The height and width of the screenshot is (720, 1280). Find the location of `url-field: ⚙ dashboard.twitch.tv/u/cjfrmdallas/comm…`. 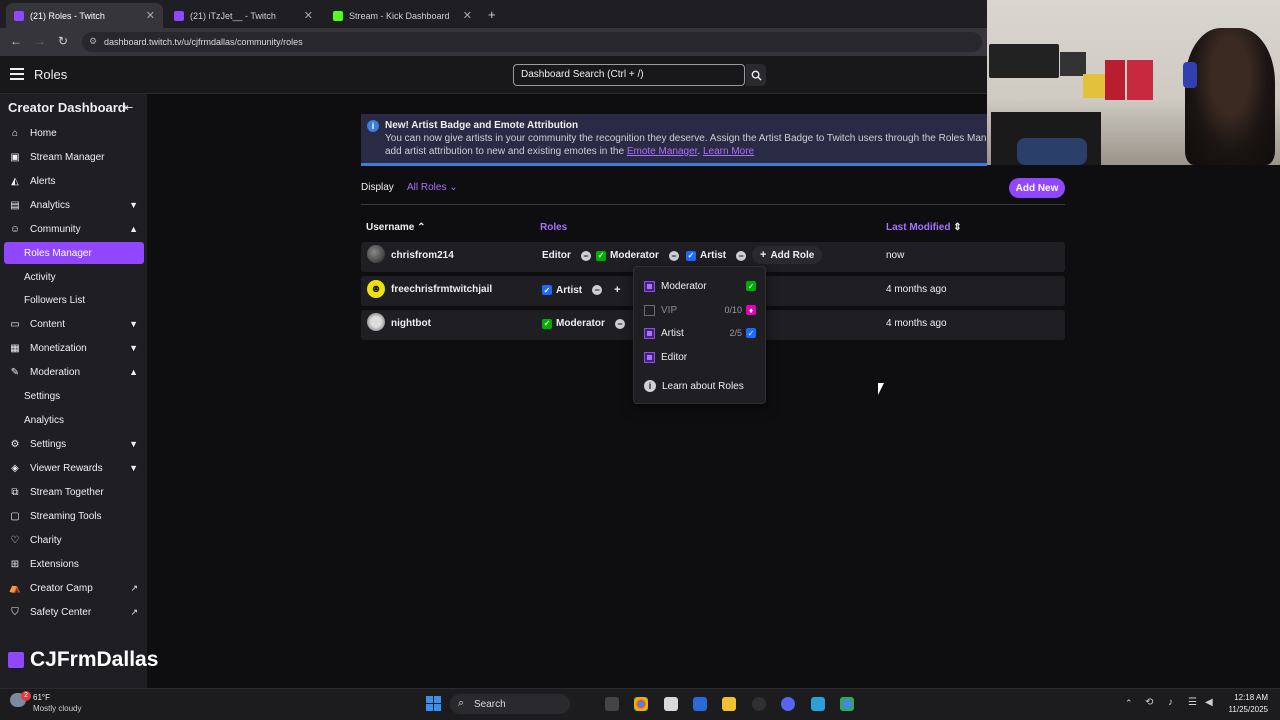

url-field: ⚙ dashboard.twitch.tv/u/cjfrmdallas/comm… is located at coordinates (532, 42).